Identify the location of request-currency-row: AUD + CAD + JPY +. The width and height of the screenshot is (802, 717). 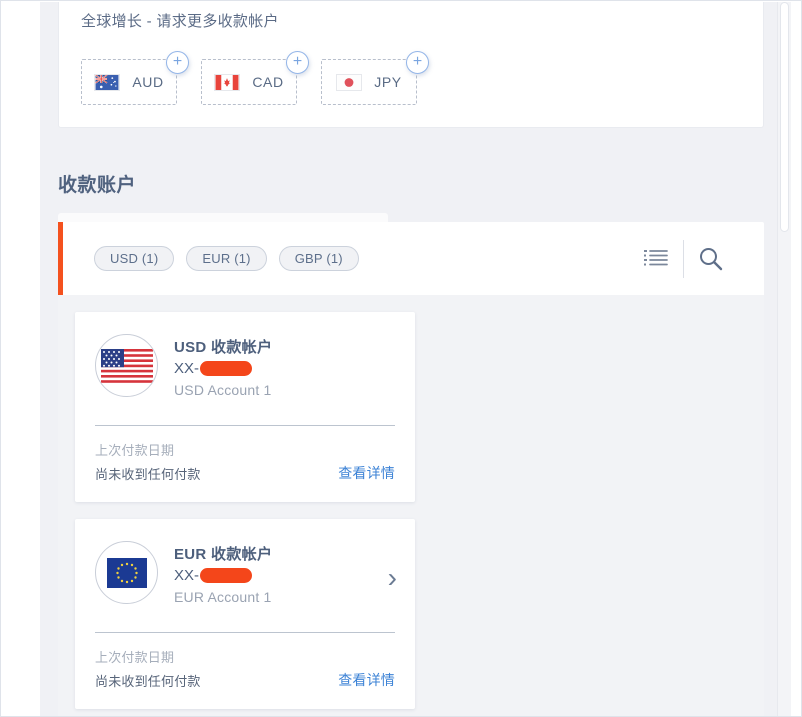
(411, 78).